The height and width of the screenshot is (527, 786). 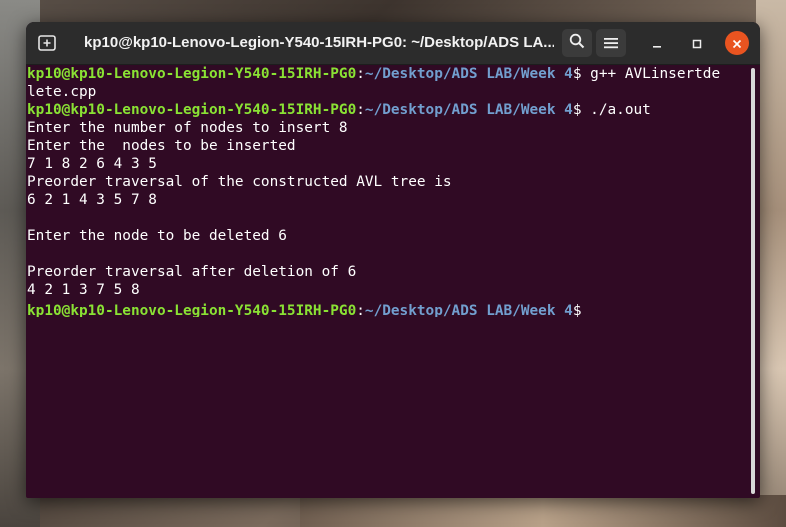 I want to click on minimize-icon, so click(x=657, y=43).